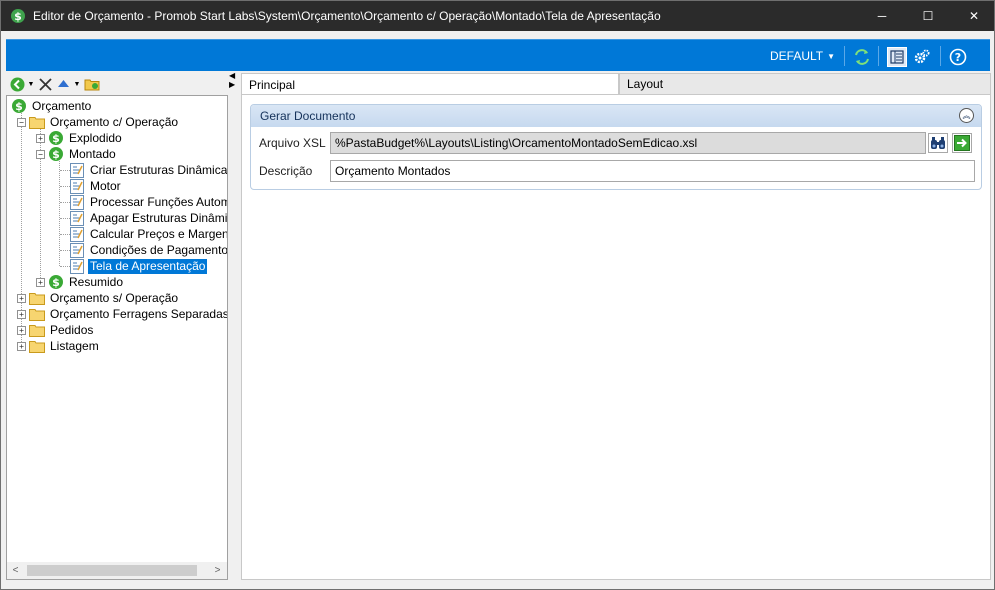 This screenshot has width=995, height=590. What do you see at coordinates (95, 137) in the screenshot?
I see `tree-item-label: Explodido` at bounding box center [95, 137].